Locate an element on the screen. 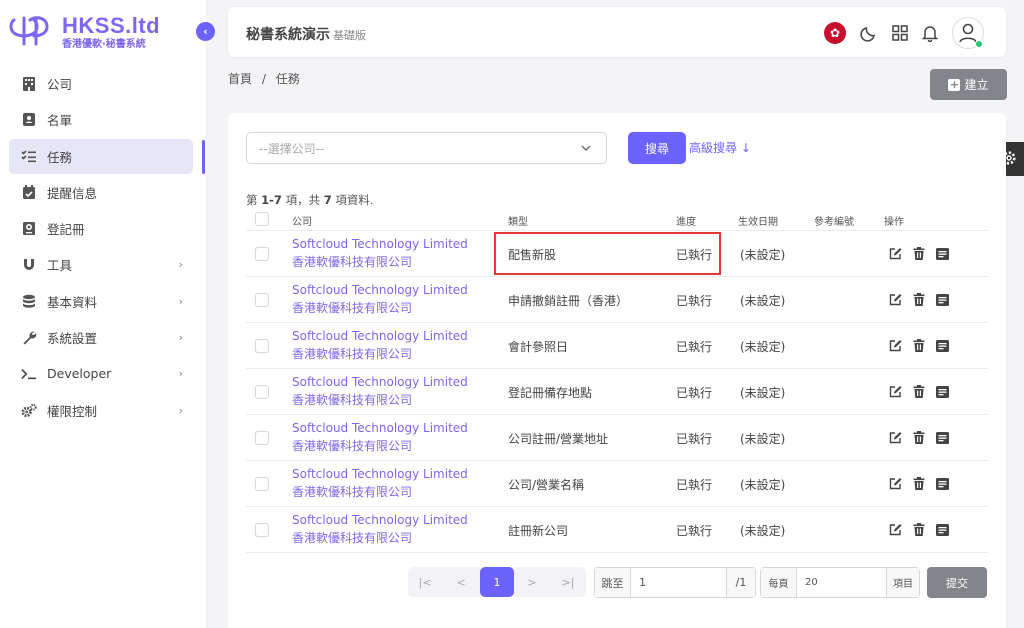 This screenshot has width=1024, height=628. per-page-input: 20 is located at coordinates (842, 582).